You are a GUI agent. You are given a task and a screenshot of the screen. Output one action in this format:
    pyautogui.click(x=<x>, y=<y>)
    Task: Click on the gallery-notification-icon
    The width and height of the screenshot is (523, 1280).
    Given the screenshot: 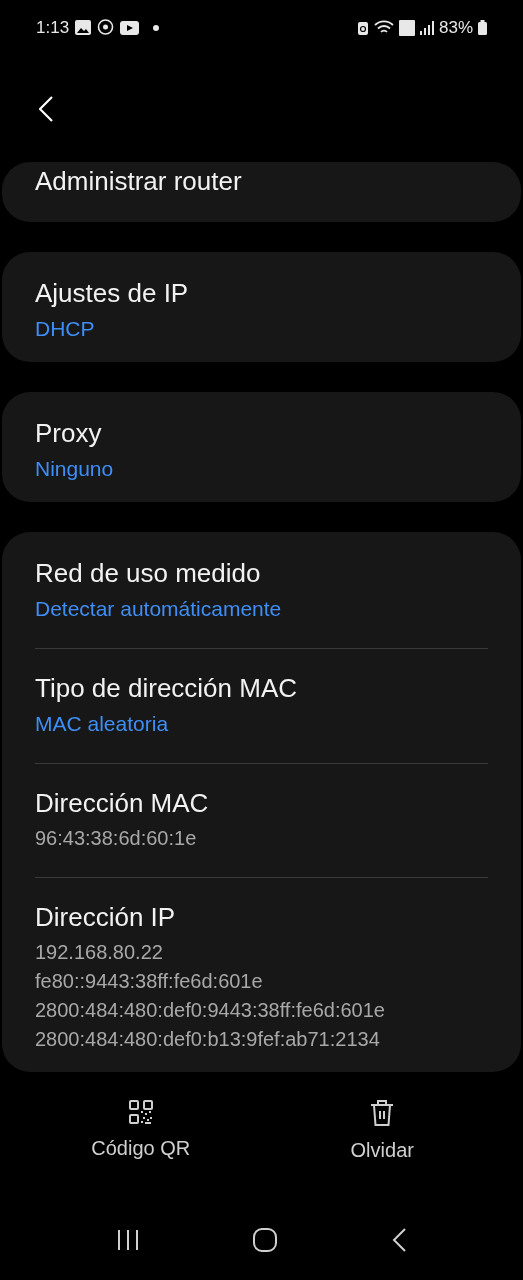 What is the action you would take?
    pyautogui.click(x=83, y=27)
    